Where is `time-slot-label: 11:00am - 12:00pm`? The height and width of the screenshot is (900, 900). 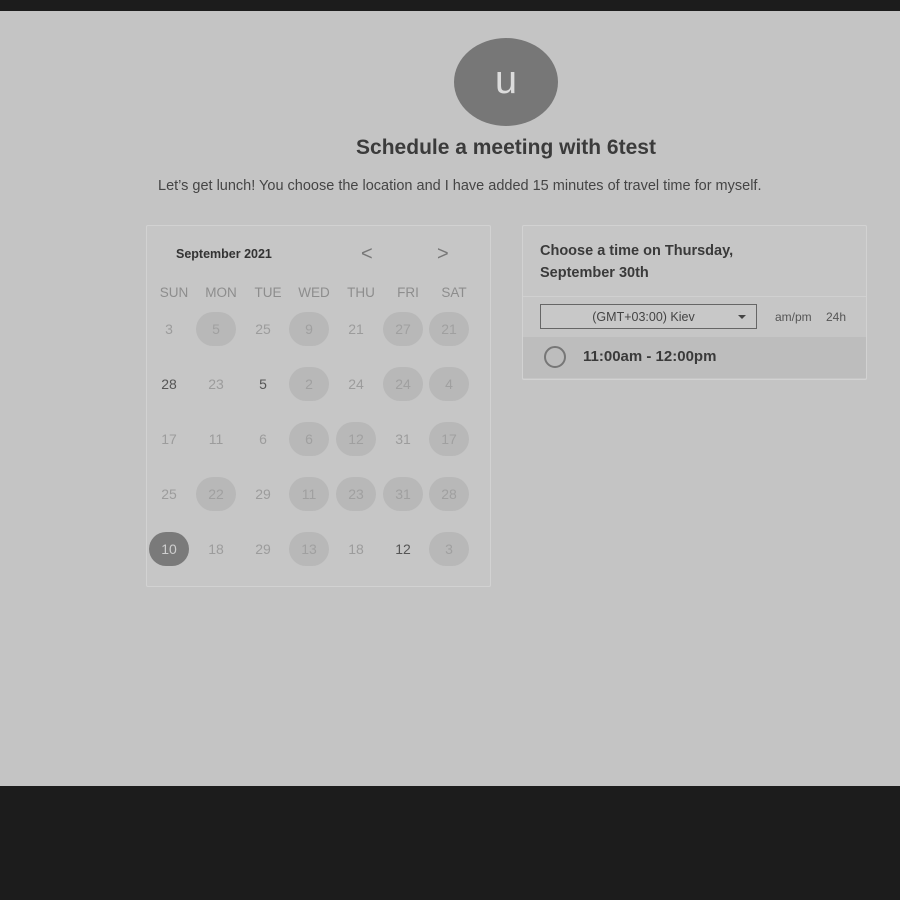
time-slot-label: 11:00am - 12:00pm is located at coordinates (650, 356).